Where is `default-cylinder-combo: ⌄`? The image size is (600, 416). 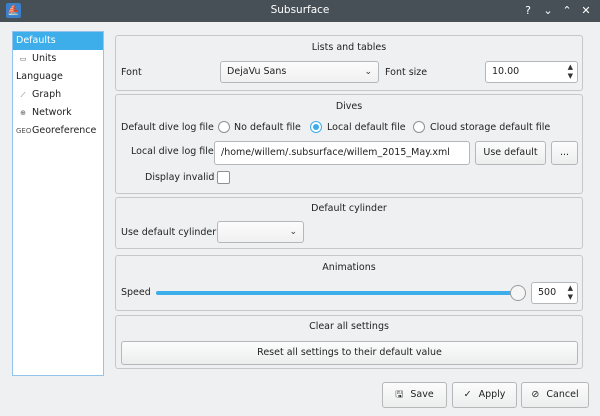
default-cylinder-combo: ⌄ is located at coordinates (260, 232).